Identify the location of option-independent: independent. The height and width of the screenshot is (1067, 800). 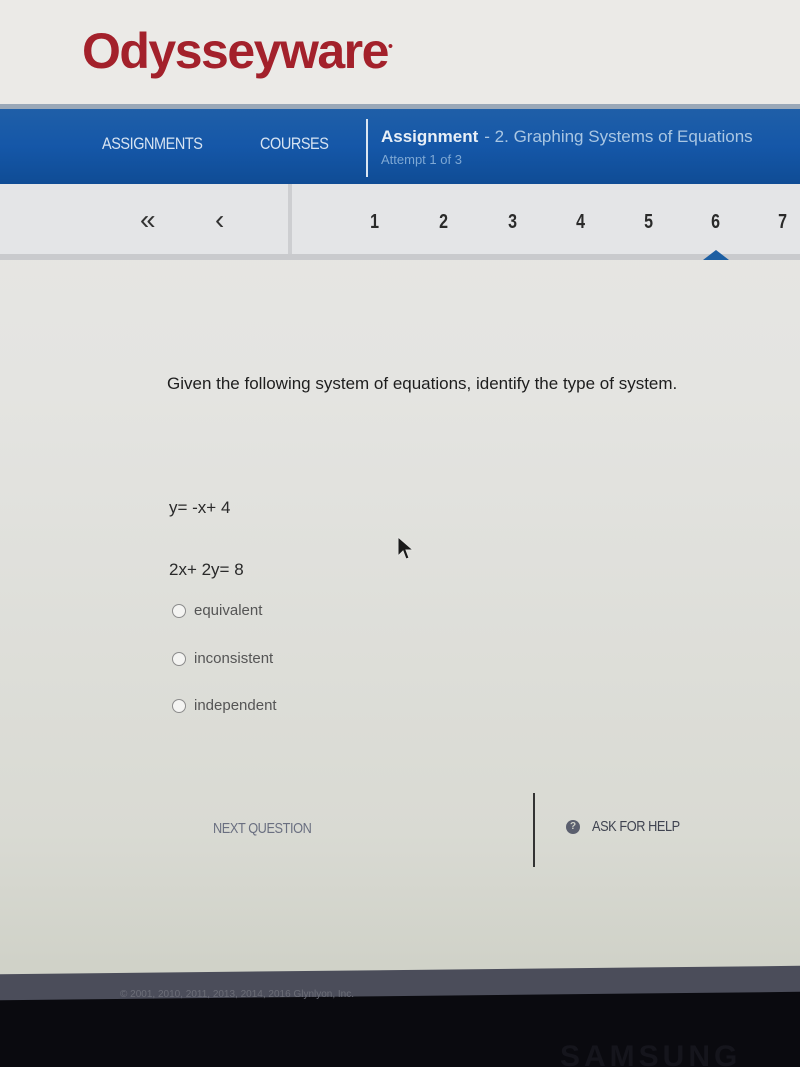
(224, 705).